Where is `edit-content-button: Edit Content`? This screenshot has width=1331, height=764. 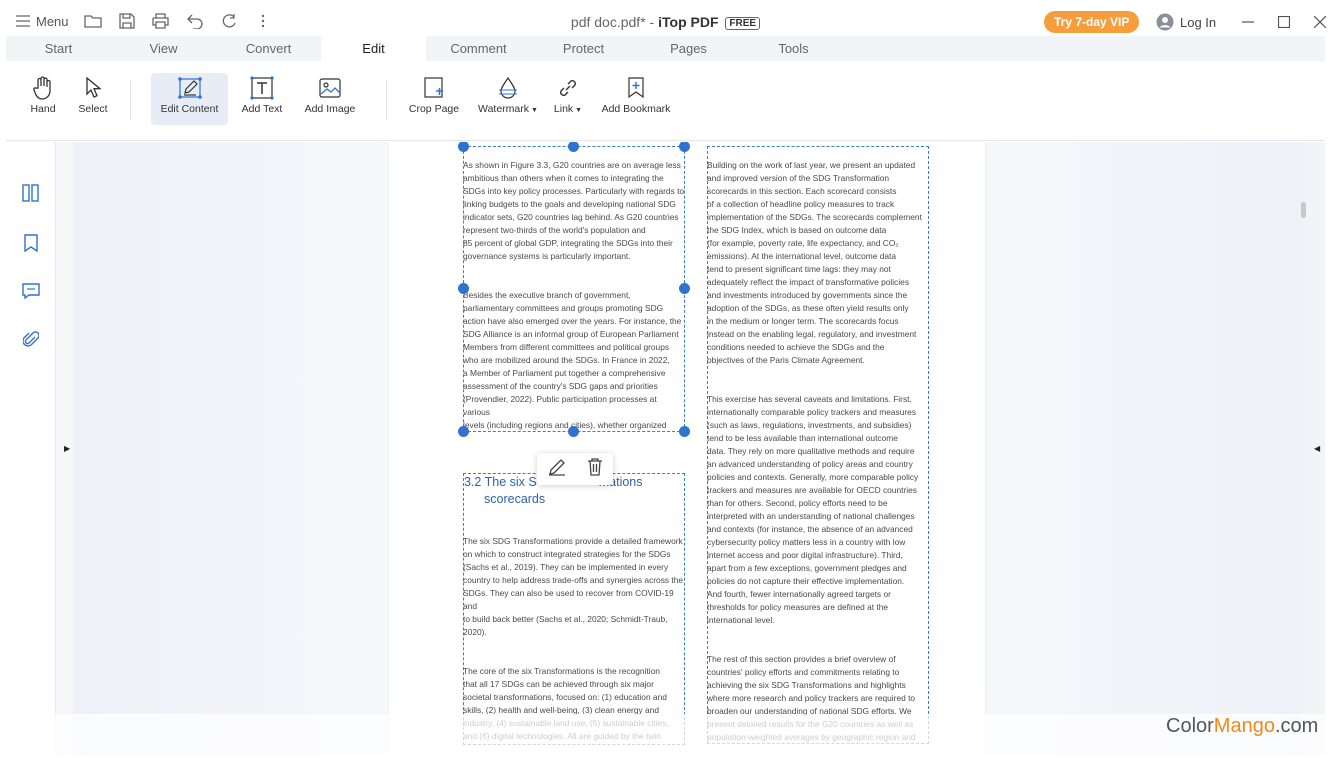 edit-content-button: Edit Content is located at coordinates (189, 99).